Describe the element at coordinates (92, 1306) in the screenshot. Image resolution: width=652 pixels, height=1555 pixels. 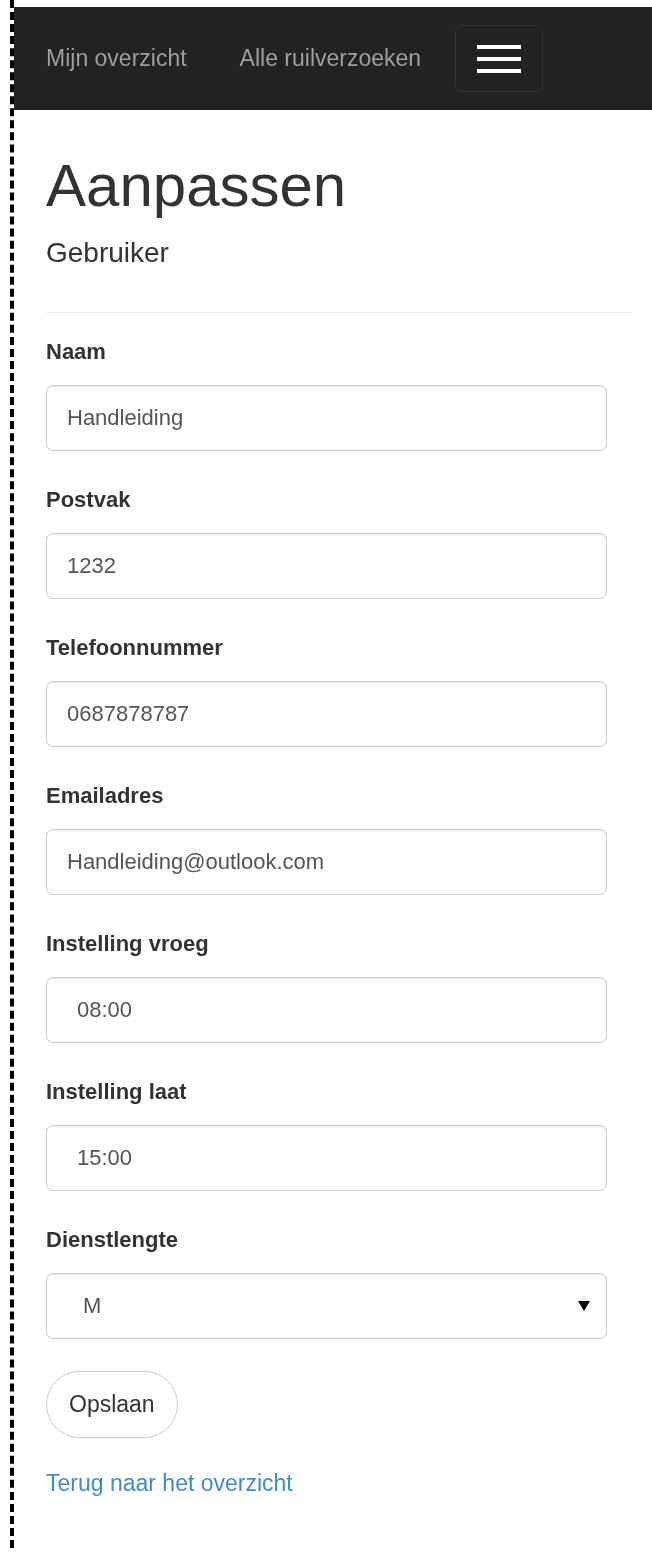
I see `select-value: M` at that location.